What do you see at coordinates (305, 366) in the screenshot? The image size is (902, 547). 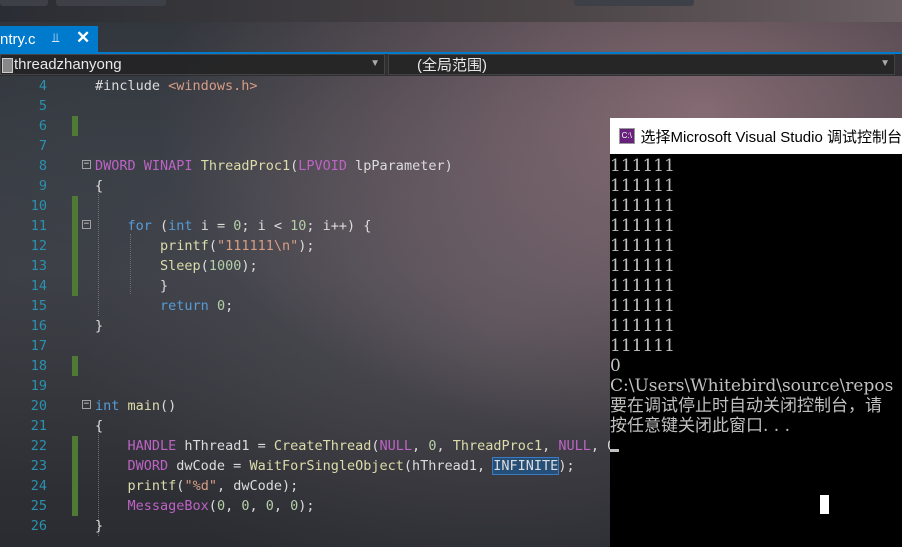 I see `code-line: 18` at bounding box center [305, 366].